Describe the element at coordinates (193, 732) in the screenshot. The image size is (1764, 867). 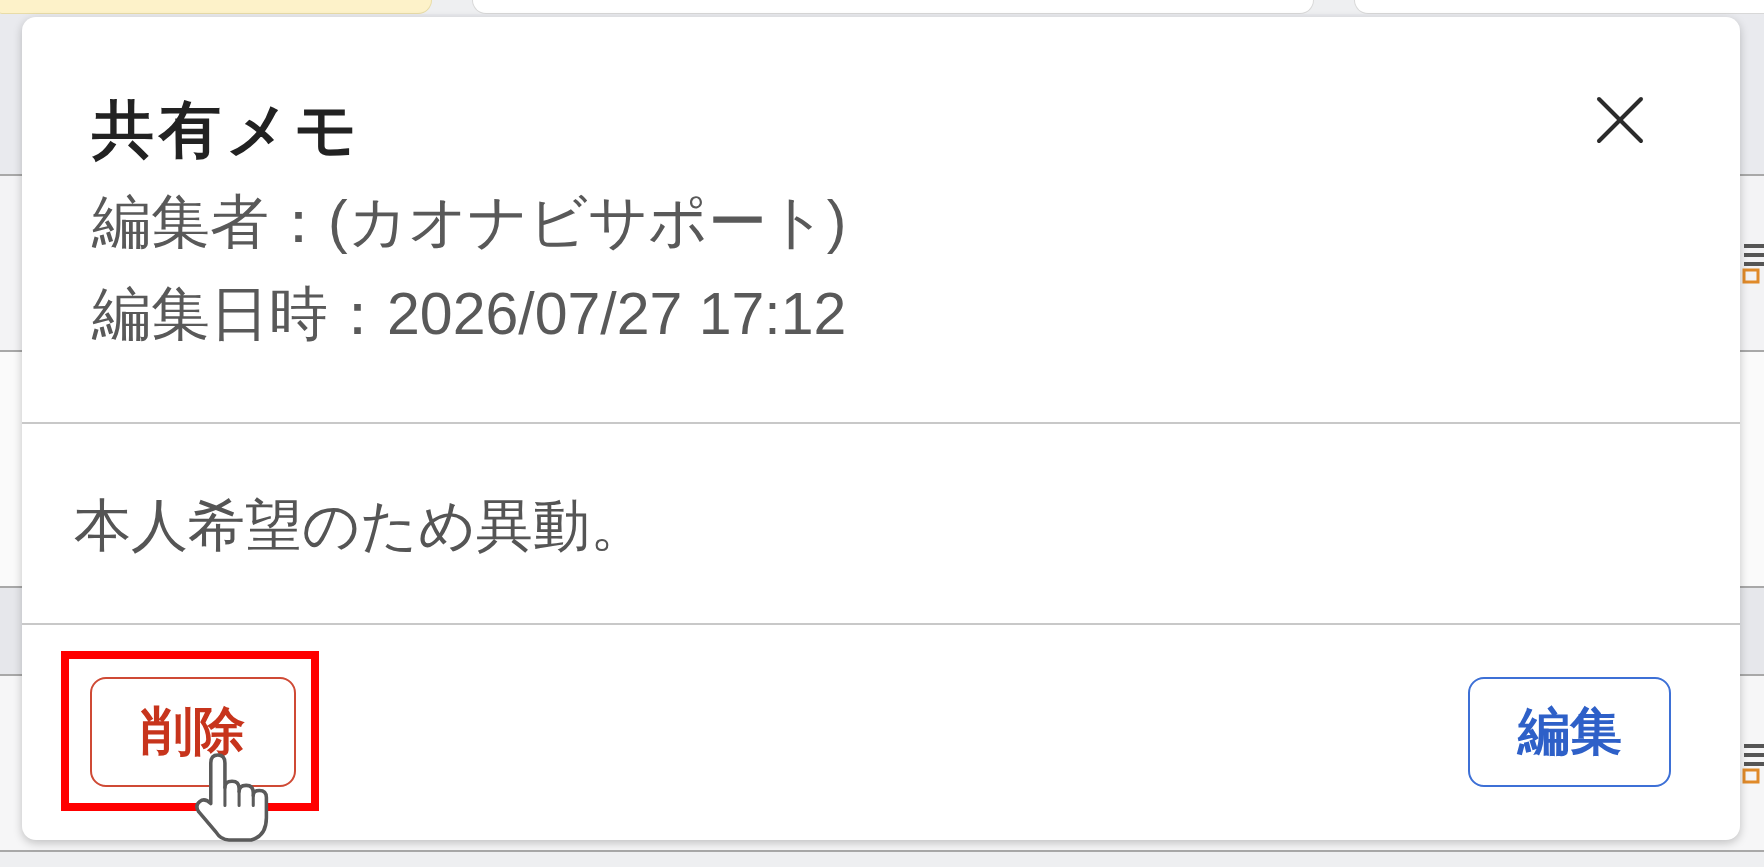
I see `delete-button: 削除` at that location.